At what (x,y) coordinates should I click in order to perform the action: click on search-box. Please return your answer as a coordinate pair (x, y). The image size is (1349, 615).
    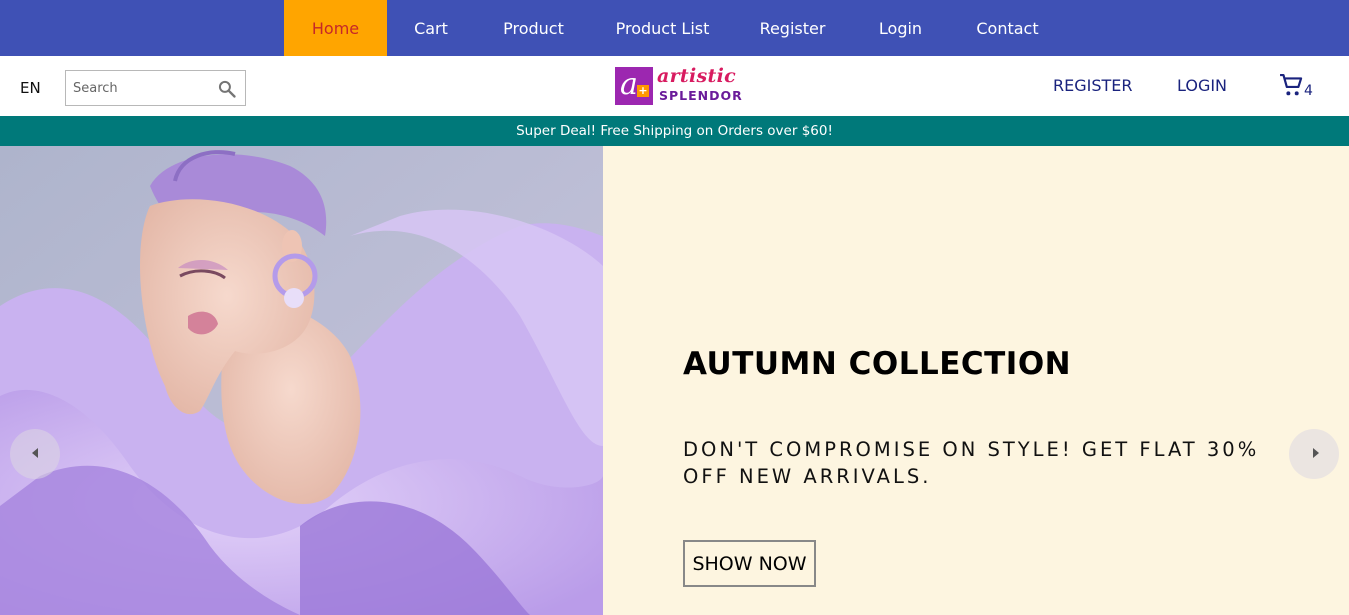
    Looking at the image, I should click on (155, 88).